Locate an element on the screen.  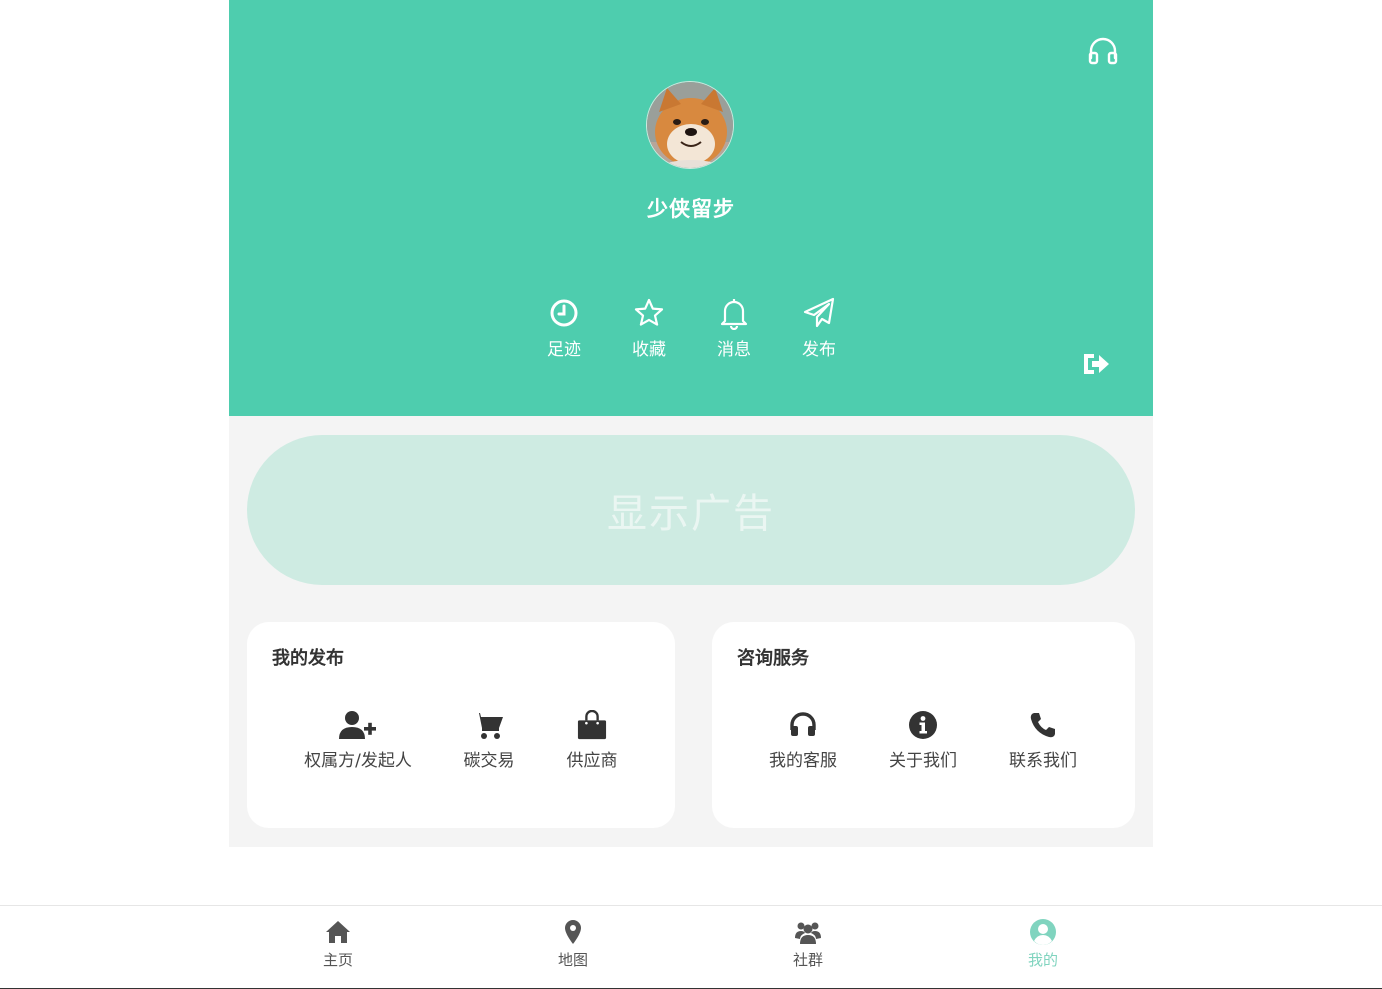
publish-supplier: 供应商 is located at coordinates (592, 740).